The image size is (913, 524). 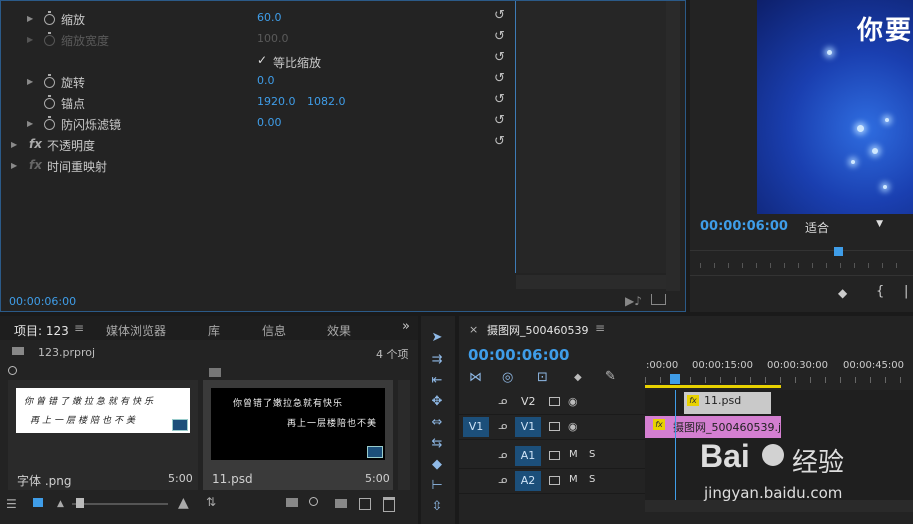 I want to click on playhead-marker, so click(x=838, y=251).